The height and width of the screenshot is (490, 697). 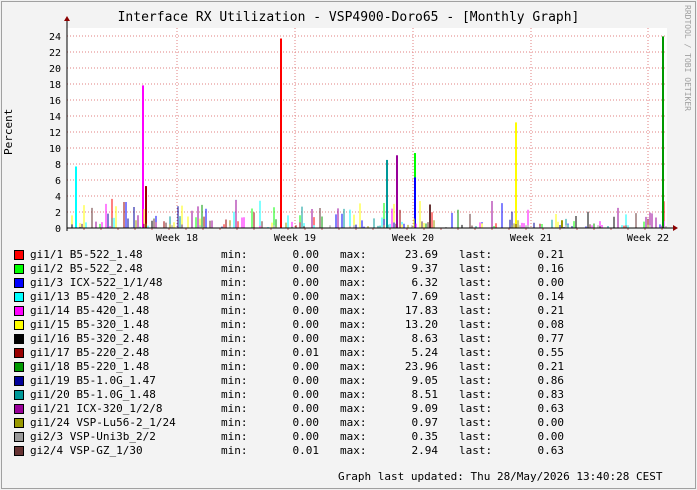 I want to click on legend-max-value: 5.24, so click(x=425, y=352).